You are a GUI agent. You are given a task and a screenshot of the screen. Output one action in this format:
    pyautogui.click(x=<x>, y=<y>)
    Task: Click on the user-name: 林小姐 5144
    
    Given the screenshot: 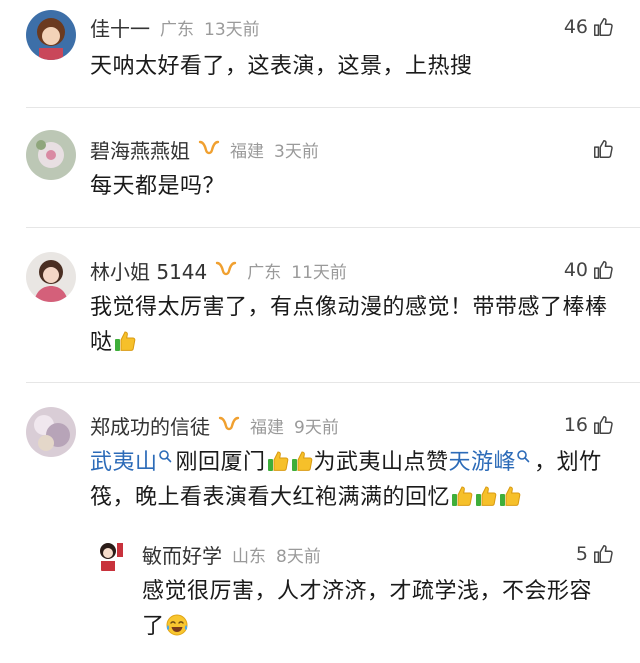 What is the action you would take?
    pyautogui.click(x=148, y=270)
    